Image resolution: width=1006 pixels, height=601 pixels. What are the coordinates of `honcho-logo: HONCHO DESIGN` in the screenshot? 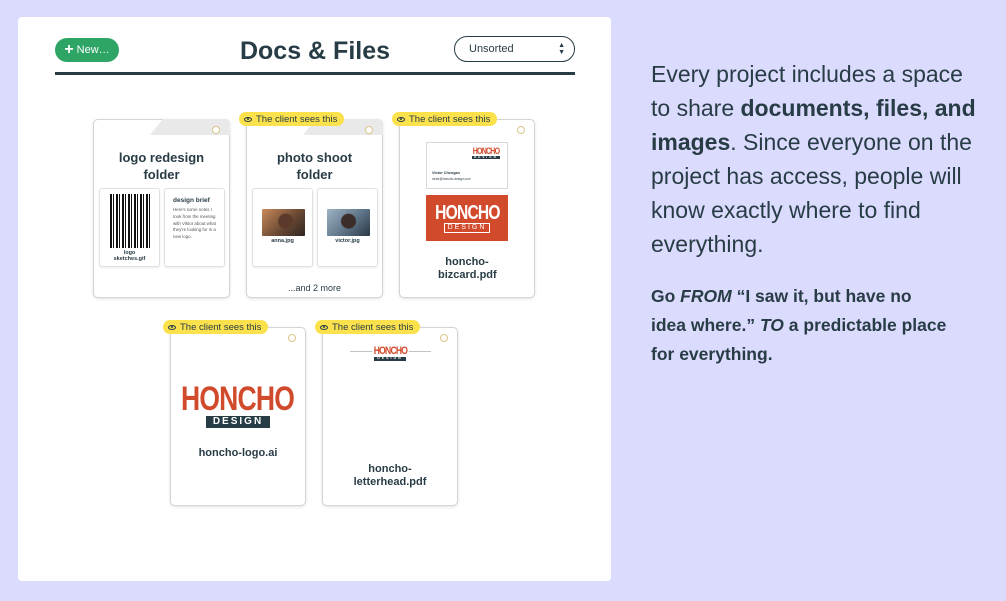 It's located at (238, 404).